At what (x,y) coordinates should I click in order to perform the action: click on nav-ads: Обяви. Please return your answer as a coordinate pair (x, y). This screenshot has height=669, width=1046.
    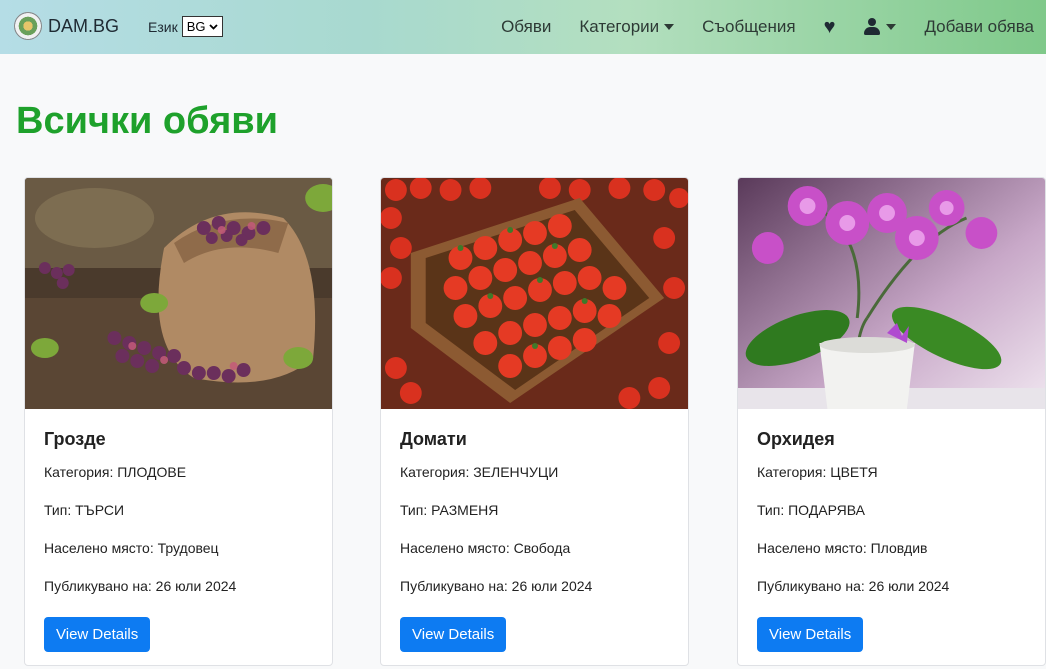
    Looking at the image, I should click on (526, 27).